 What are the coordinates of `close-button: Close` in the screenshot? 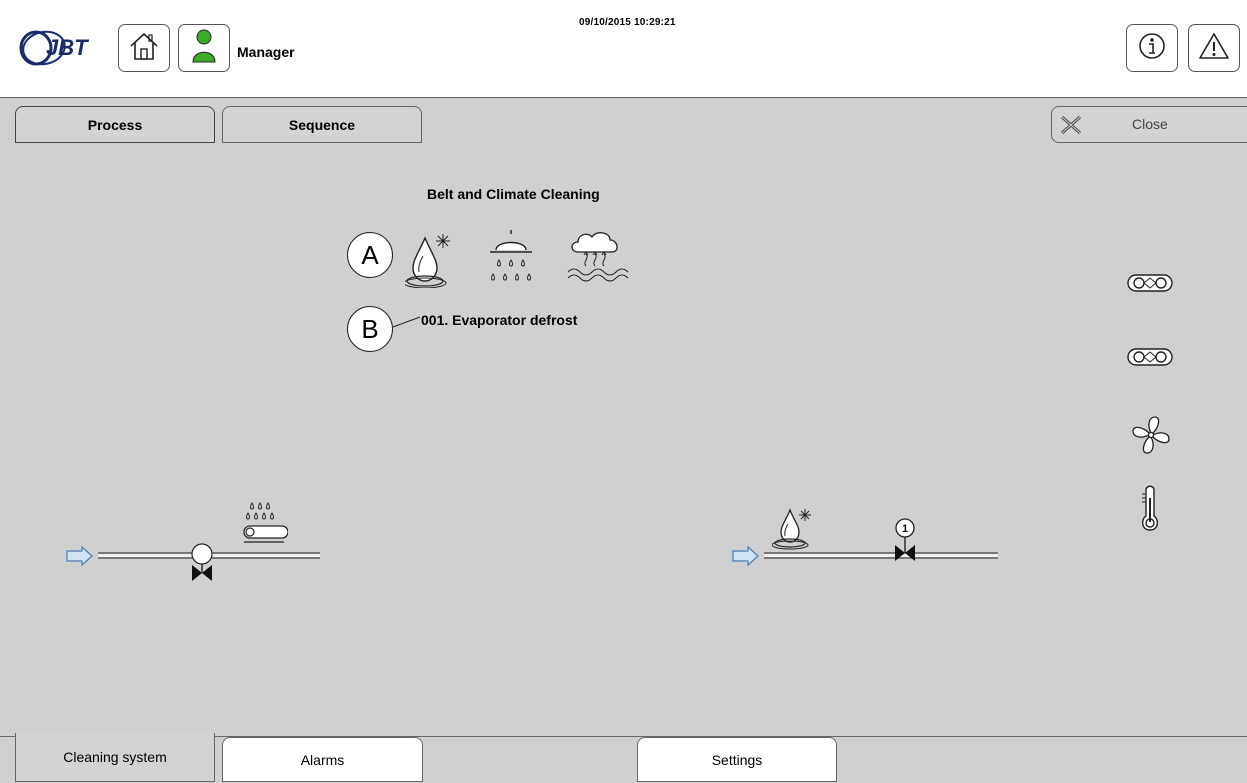 It's located at (1149, 124).